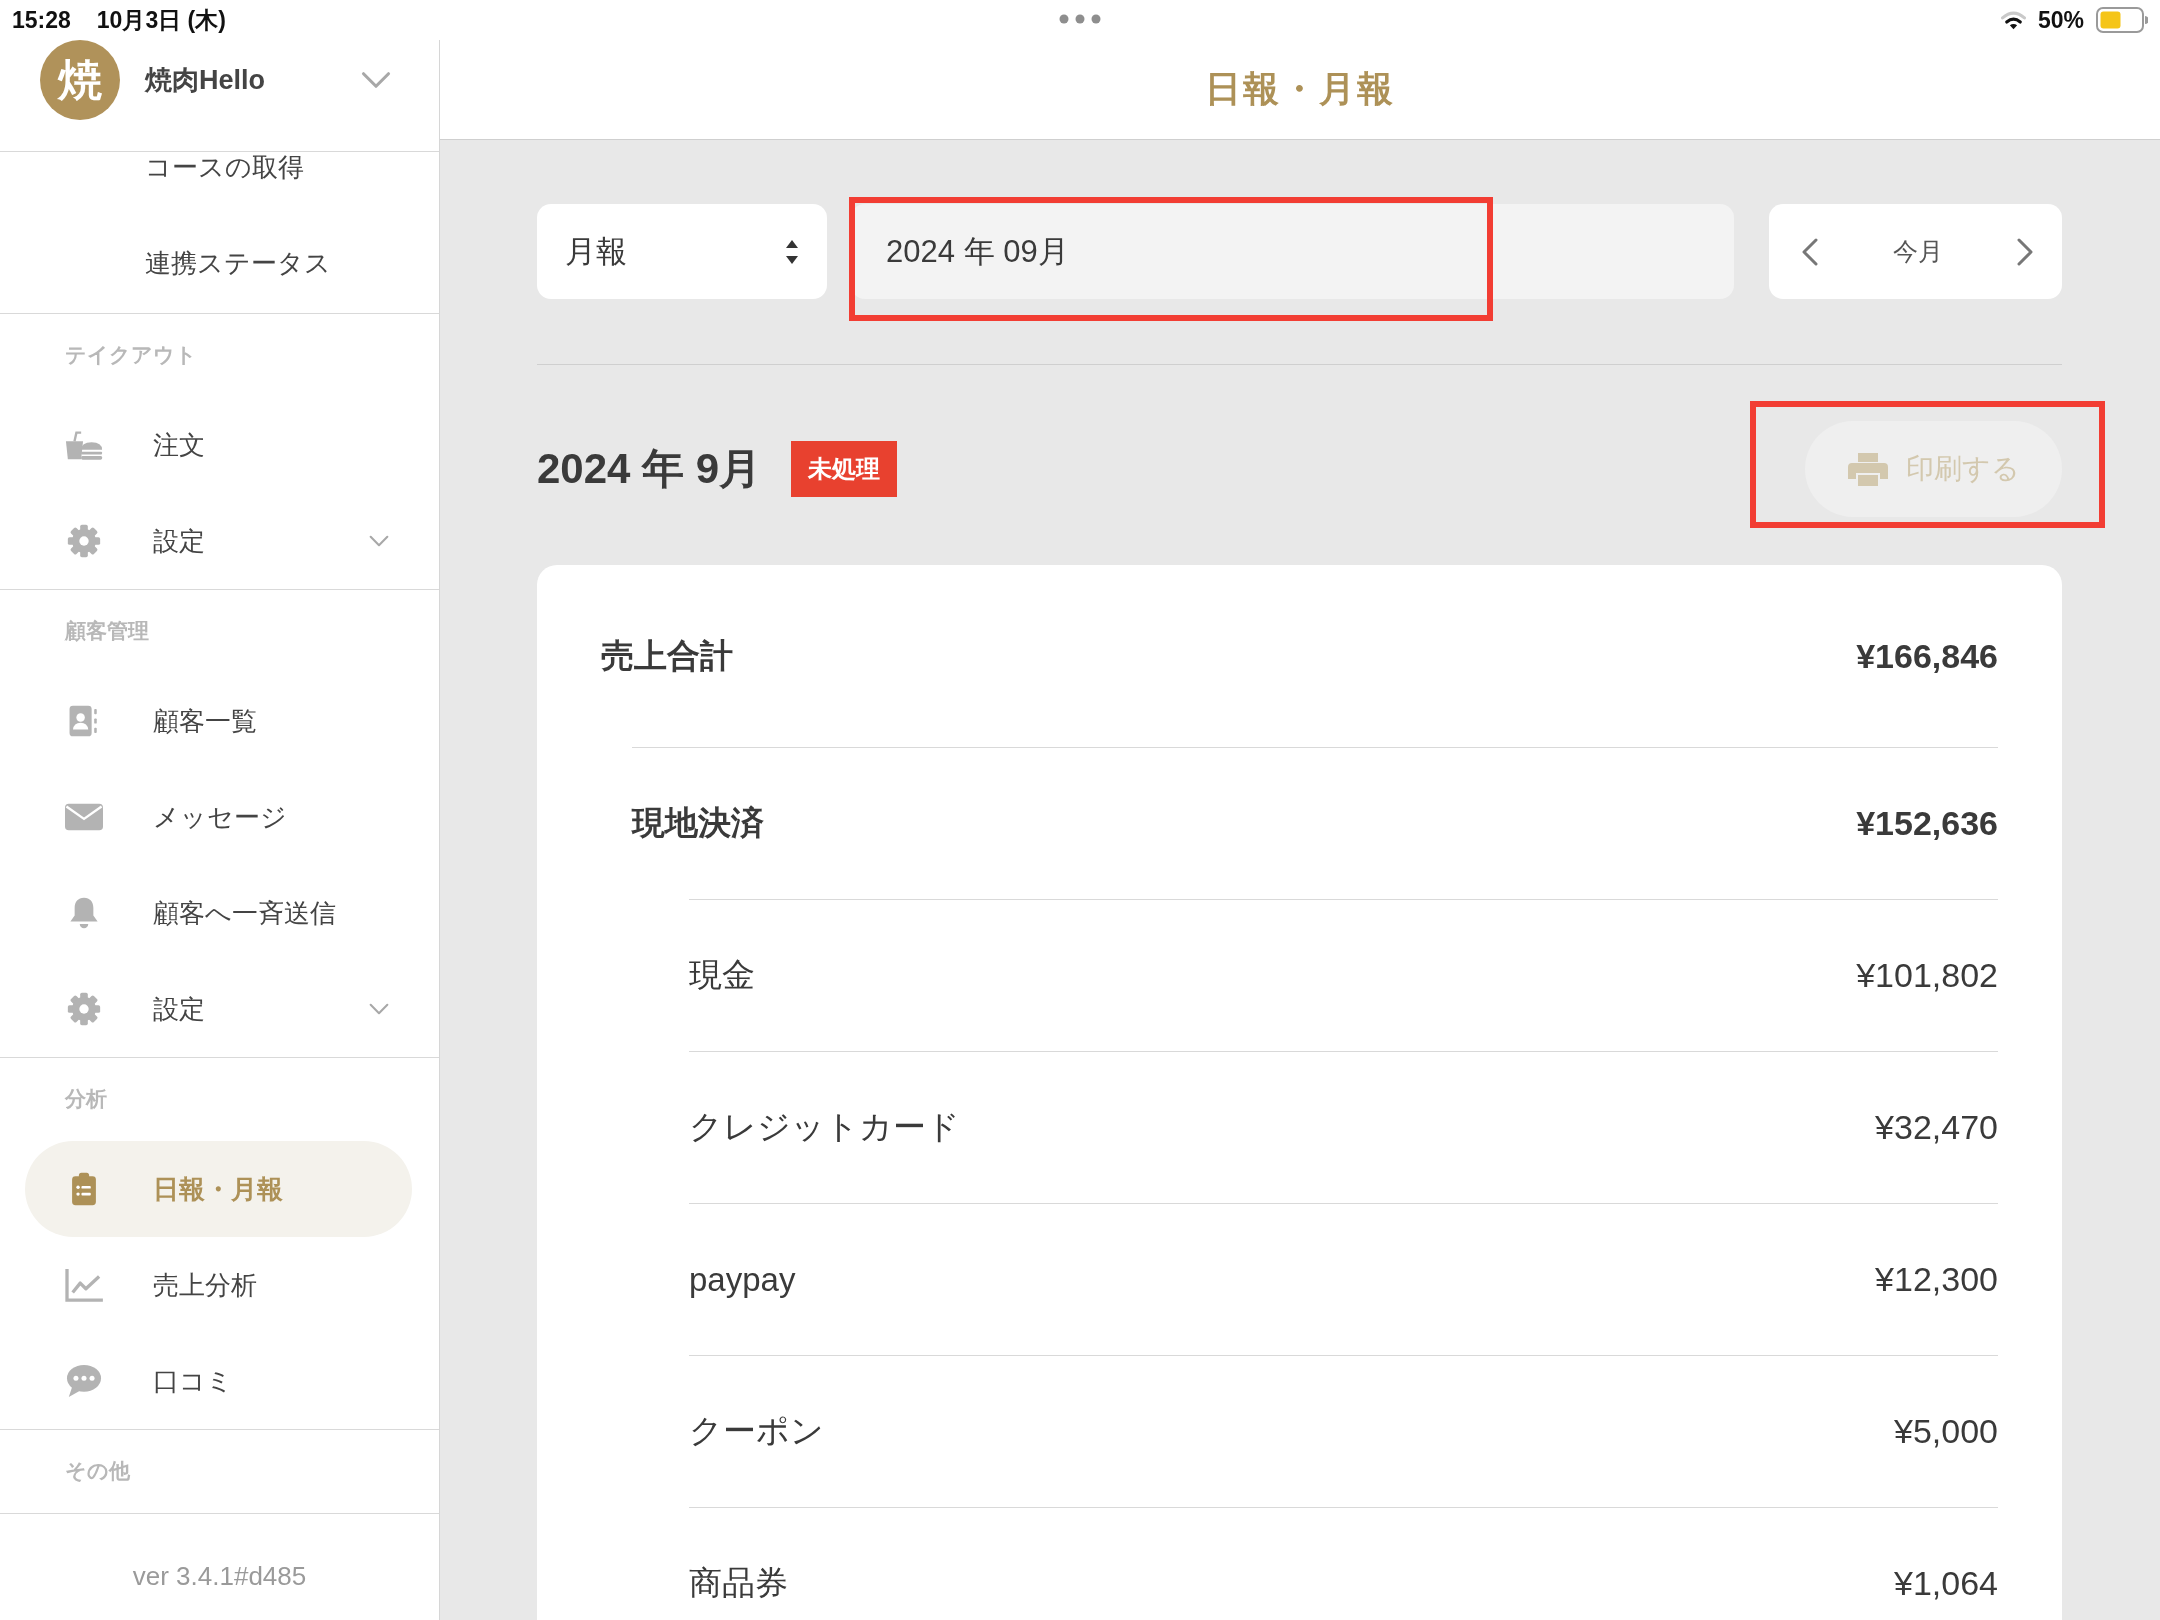  Describe the element at coordinates (218, 721) in the screenshot. I see `nav-item: 顧客一覧` at that location.